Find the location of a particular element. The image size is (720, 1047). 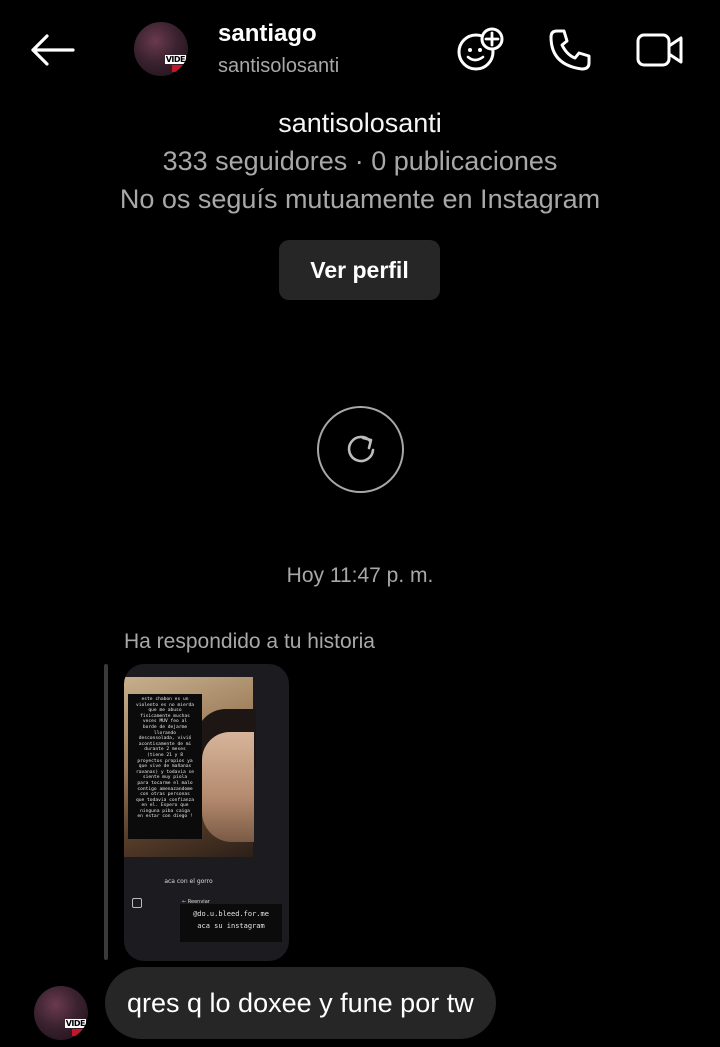

profile-username: santisolosanti is located at coordinates (360, 123).